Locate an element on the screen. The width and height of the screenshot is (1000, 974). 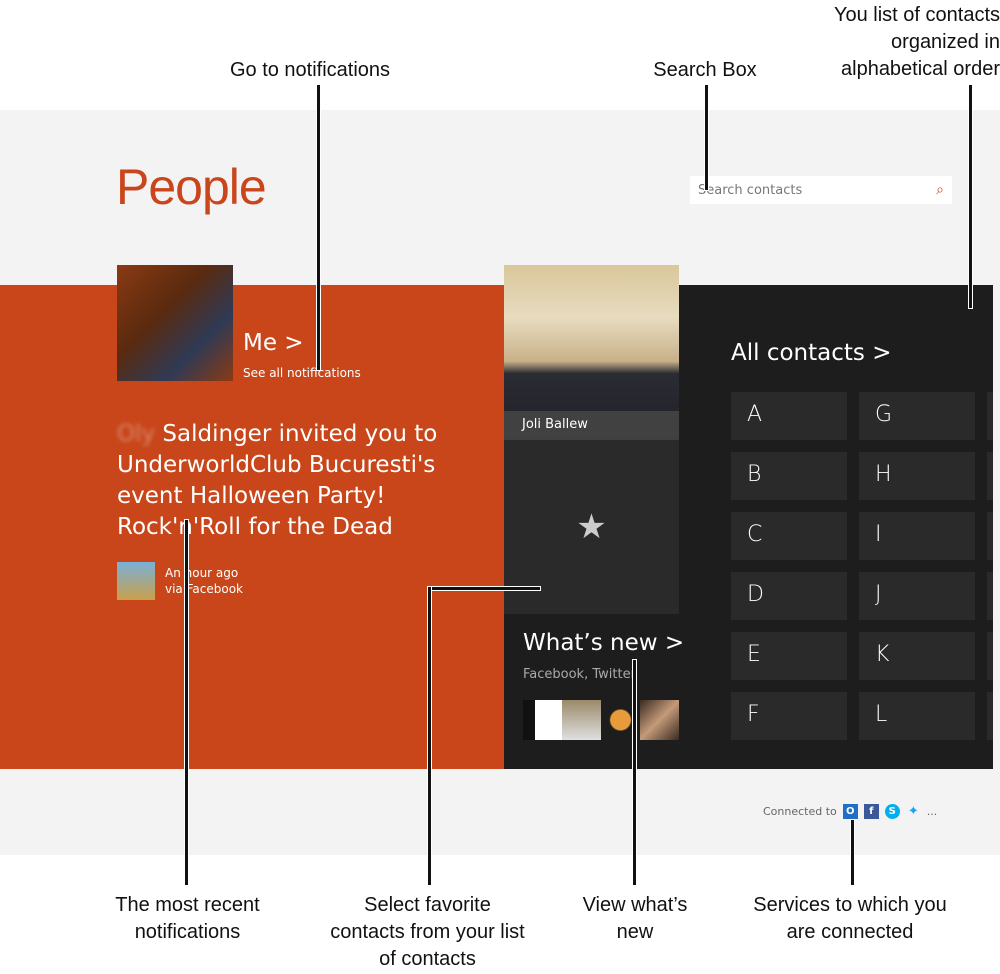
twitter-icon: ✦ is located at coordinates (913, 811).